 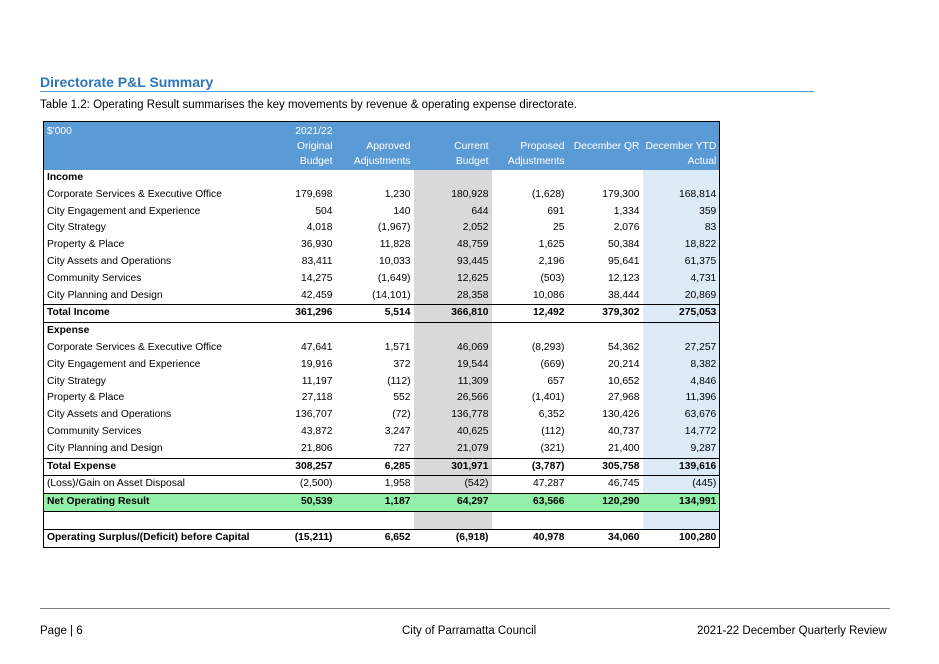 What do you see at coordinates (401, 415) in the screenshot?
I see `table-cell: (72)` at bounding box center [401, 415].